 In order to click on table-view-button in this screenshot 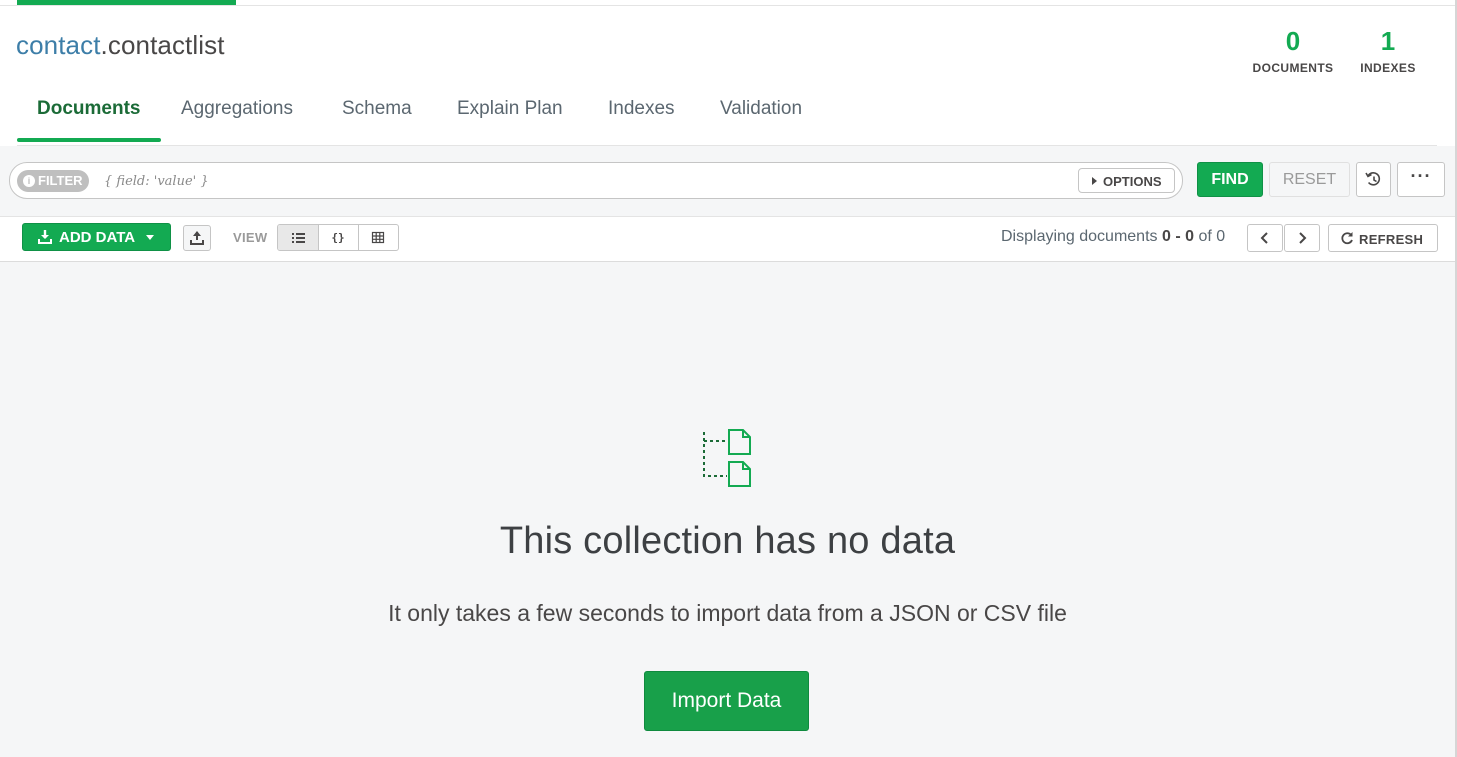, I will do `click(378, 237)`.